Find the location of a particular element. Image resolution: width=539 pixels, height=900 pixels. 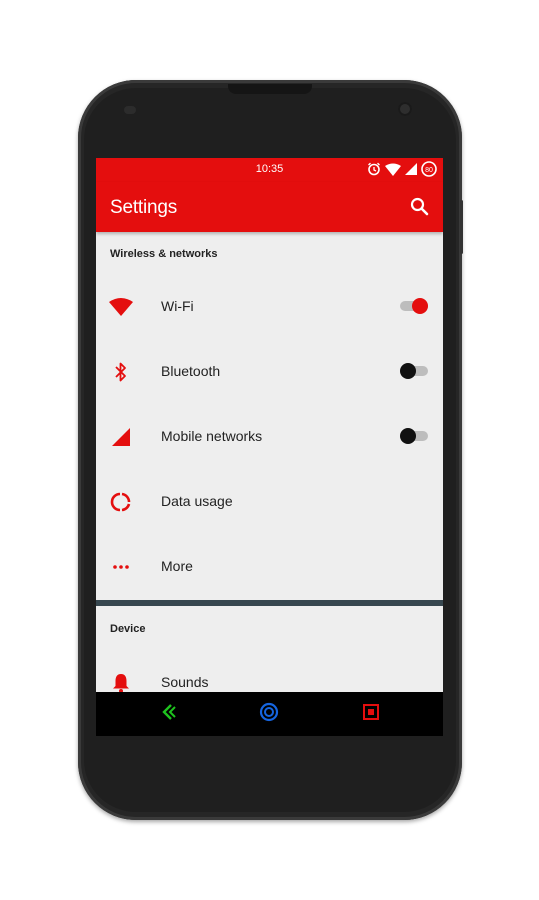

phone-earpiece is located at coordinates (270, 89).